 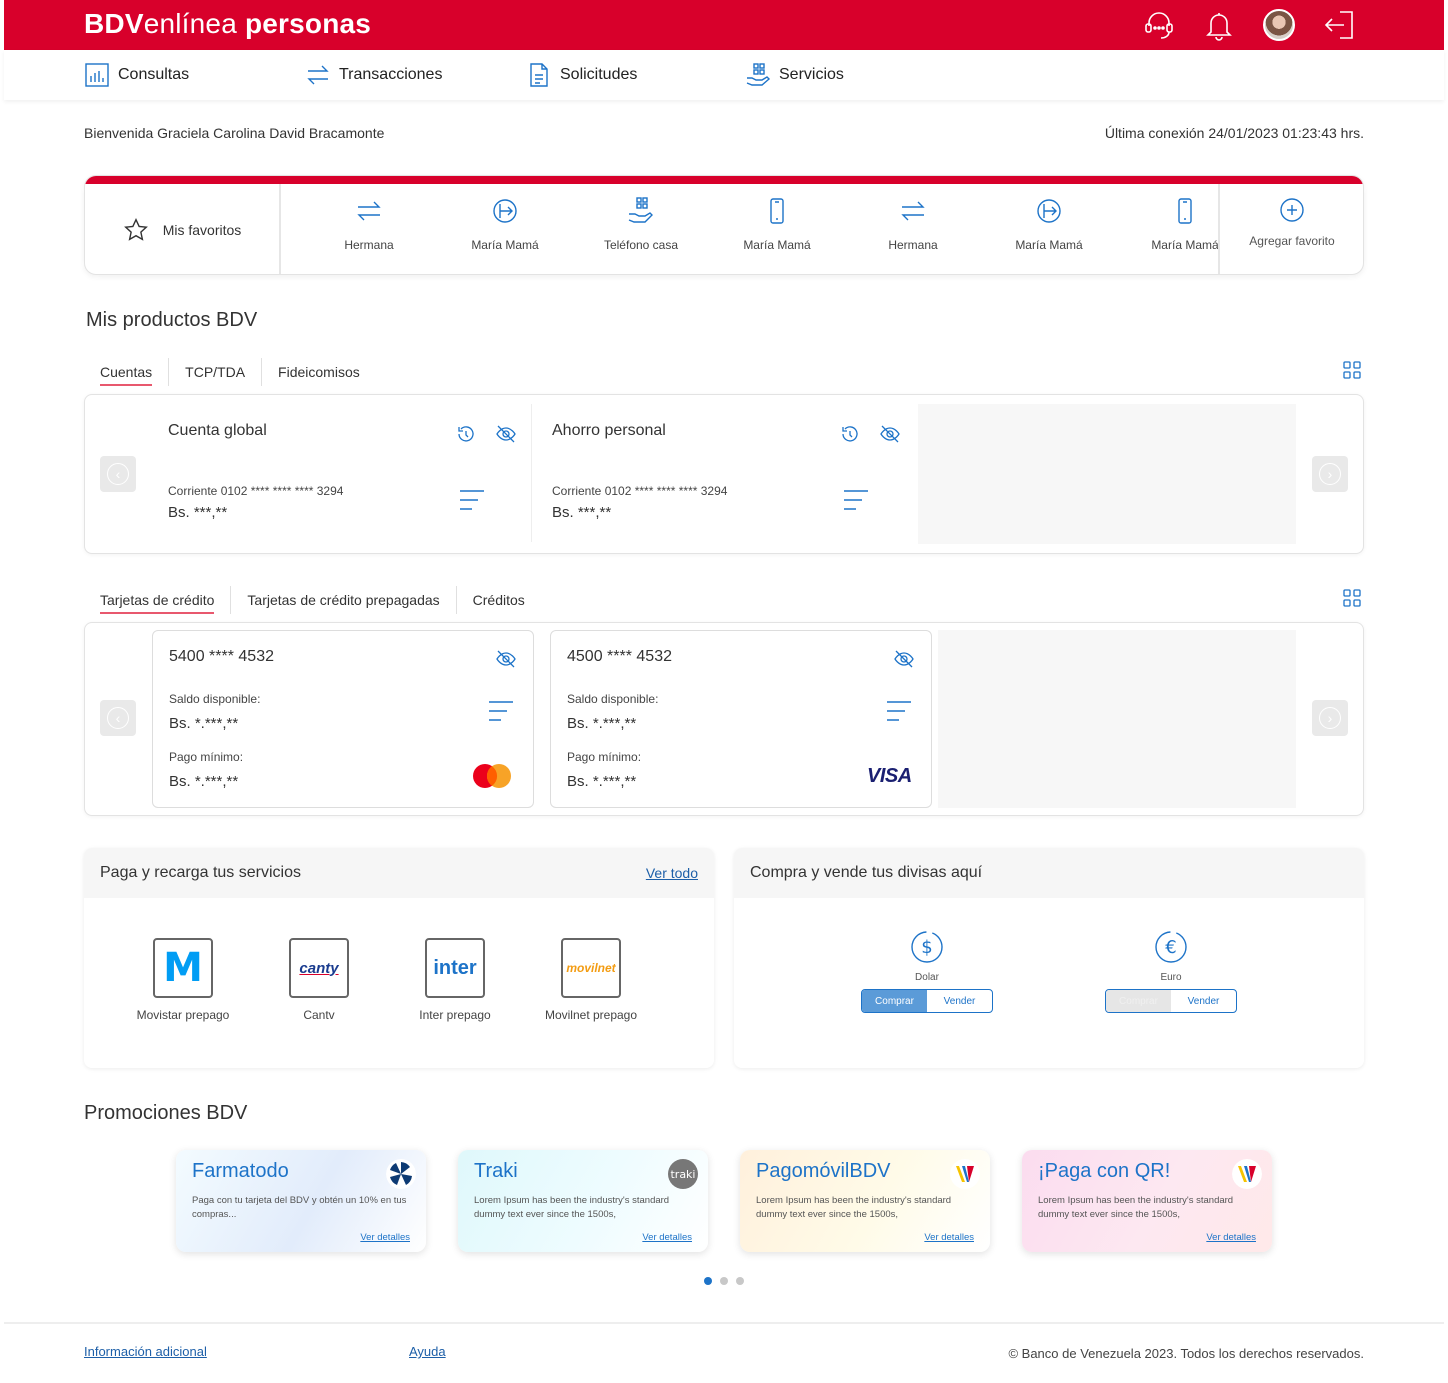 What do you see at coordinates (499, 600) in the screenshot?
I see `tab-creditos: Créditos` at bounding box center [499, 600].